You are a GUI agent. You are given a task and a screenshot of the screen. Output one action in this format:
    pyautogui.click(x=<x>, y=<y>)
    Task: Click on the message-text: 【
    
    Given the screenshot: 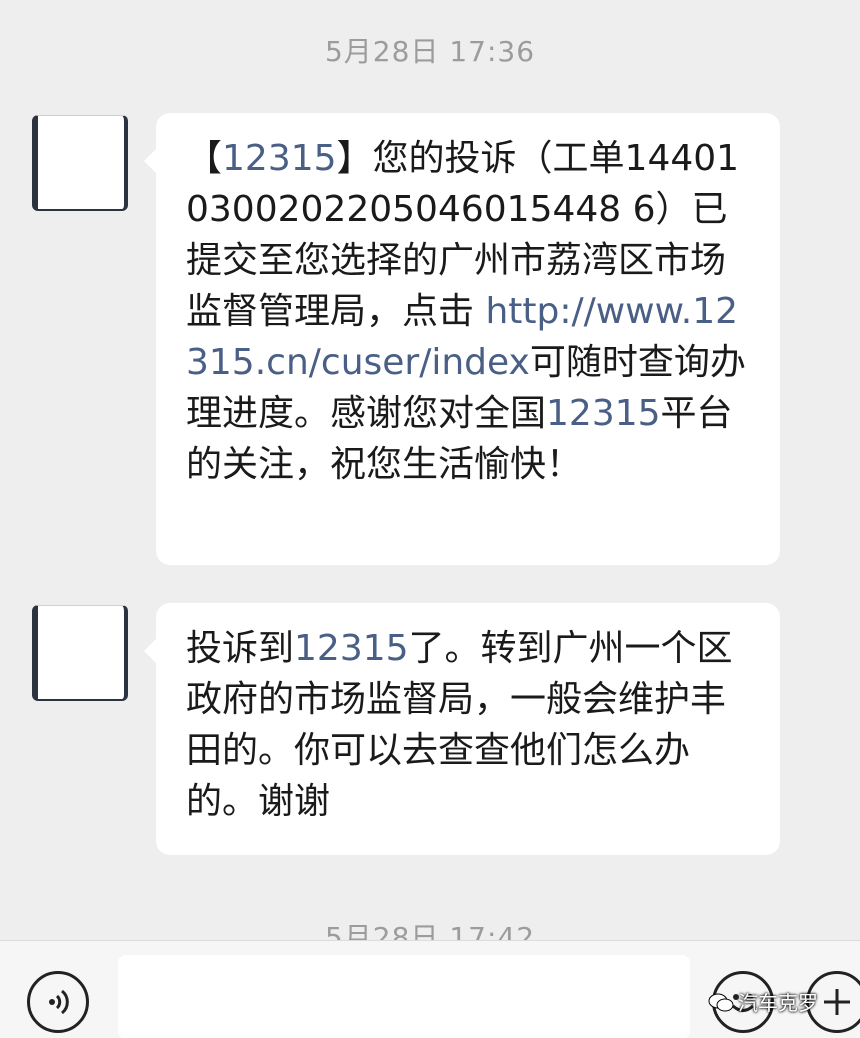 What is the action you would take?
    pyautogui.click(x=204, y=158)
    